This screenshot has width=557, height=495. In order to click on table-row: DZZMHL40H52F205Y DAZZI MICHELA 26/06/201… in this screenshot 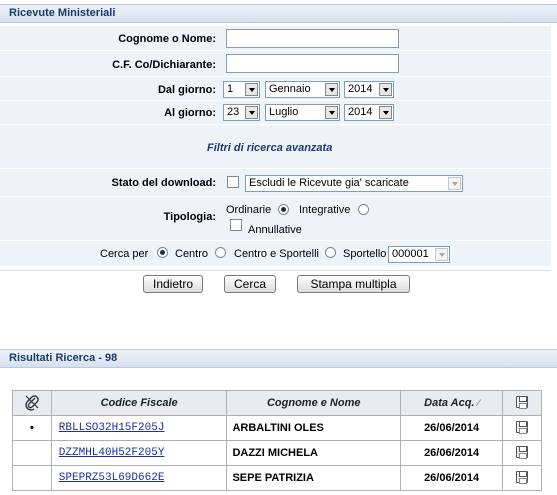, I will do `click(277, 453)`.